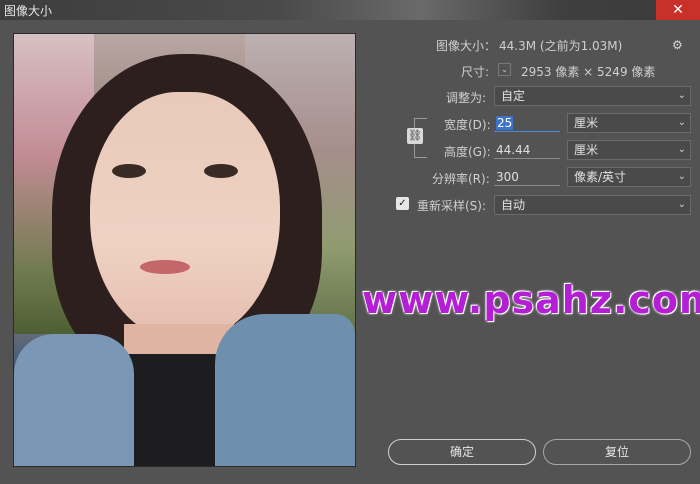  What do you see at coordinates (586, 150) in the screenshot?
I see `height-unit-value: 厘米` at bounding box center [586, 150].